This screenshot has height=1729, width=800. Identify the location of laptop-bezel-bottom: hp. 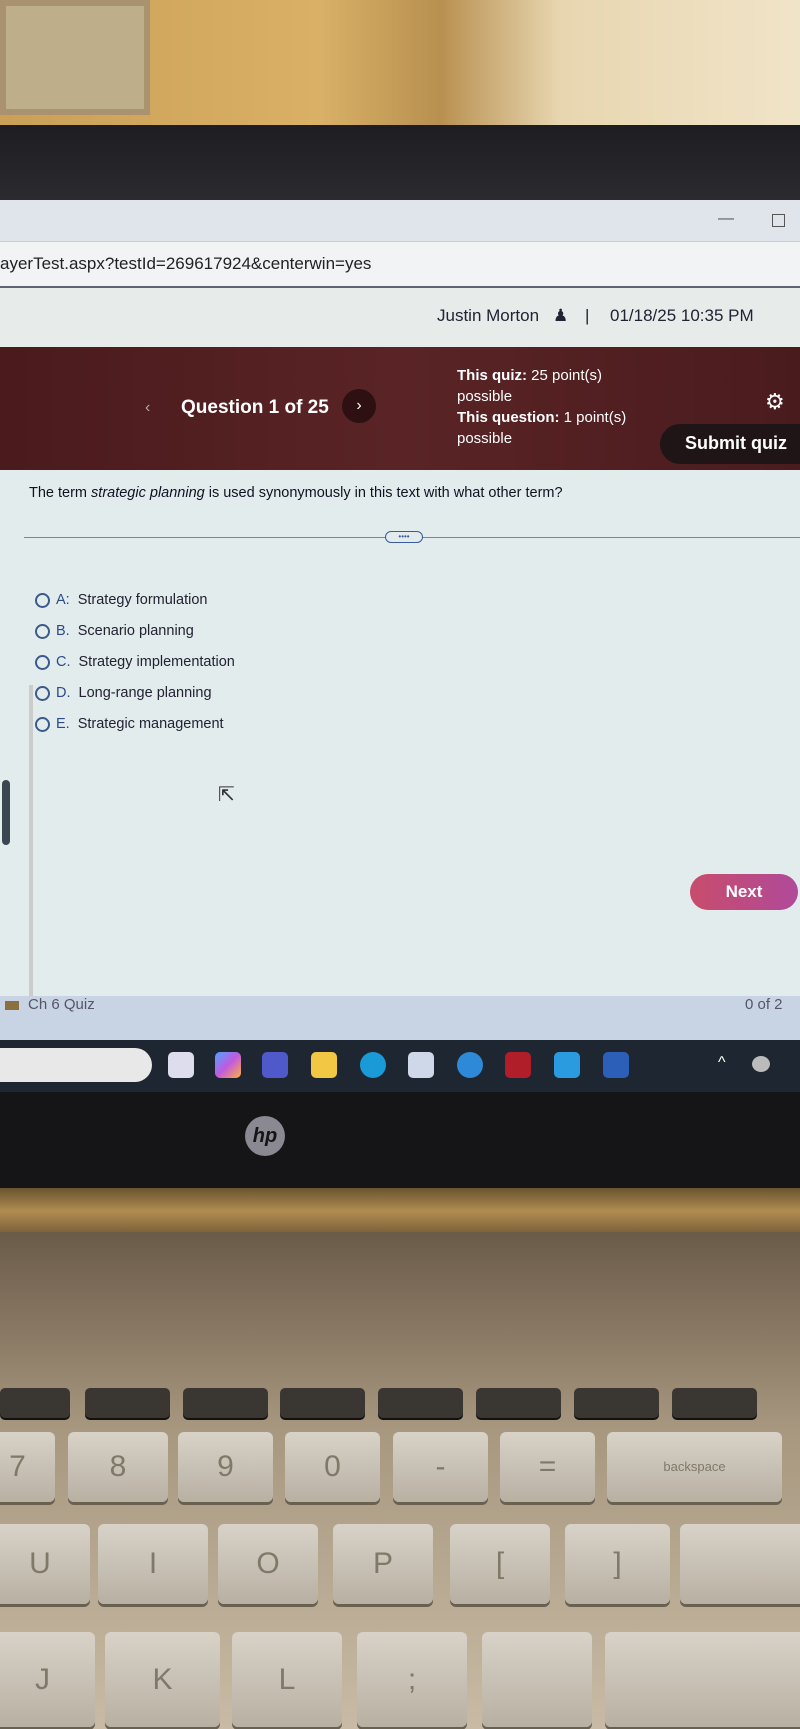
(400, 1141).